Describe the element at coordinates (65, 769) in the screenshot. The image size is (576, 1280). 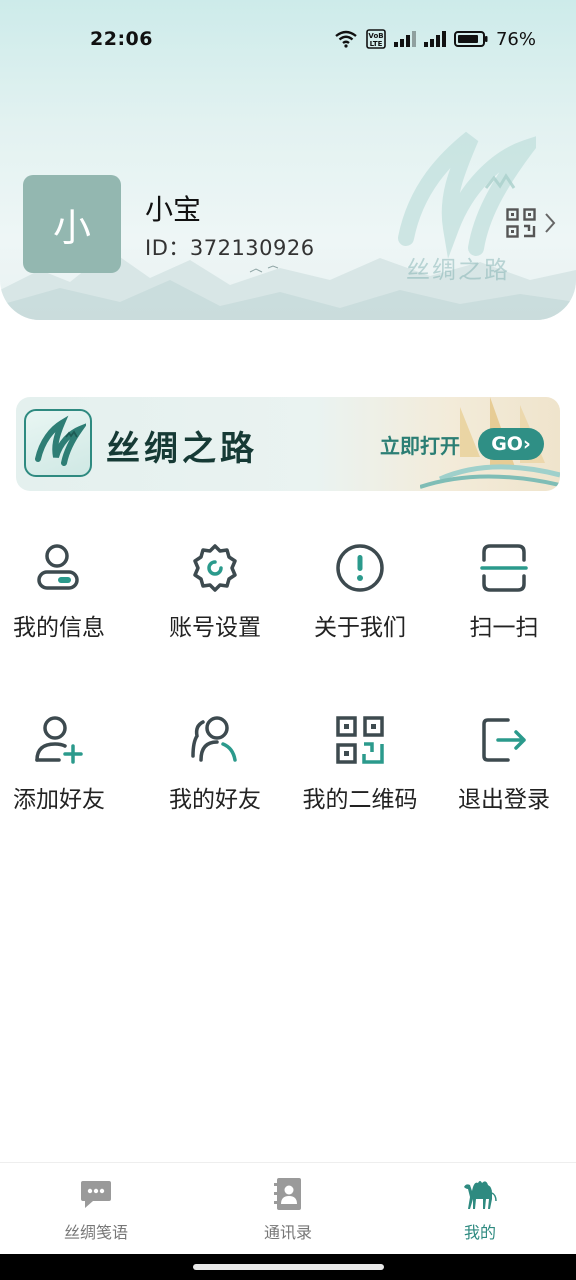
I see `menu-add-friend: 添加好友` at that location.